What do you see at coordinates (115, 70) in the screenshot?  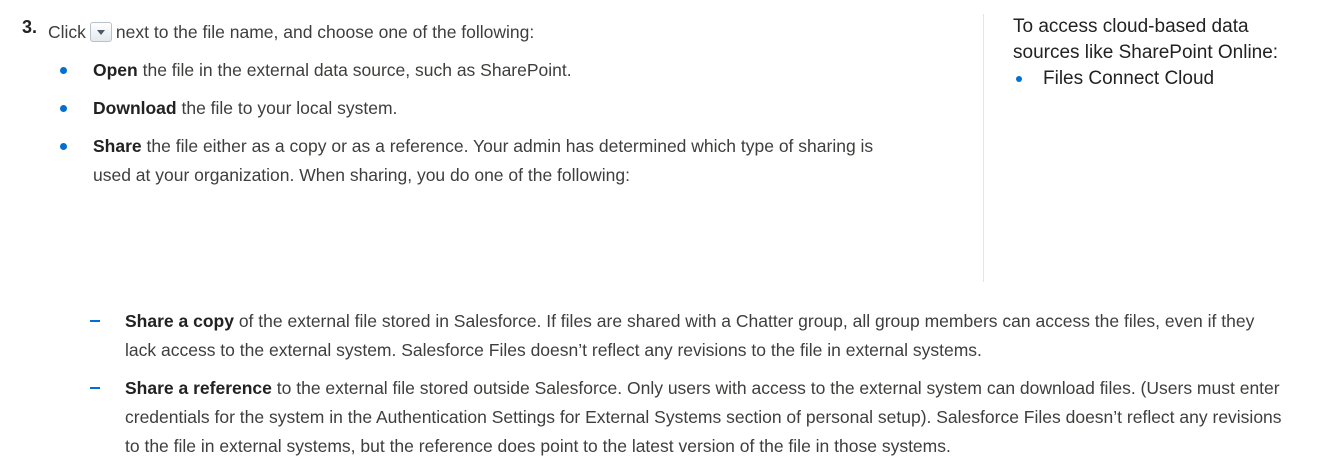 I see `option-label: Open` at bounding box center [115, 70].